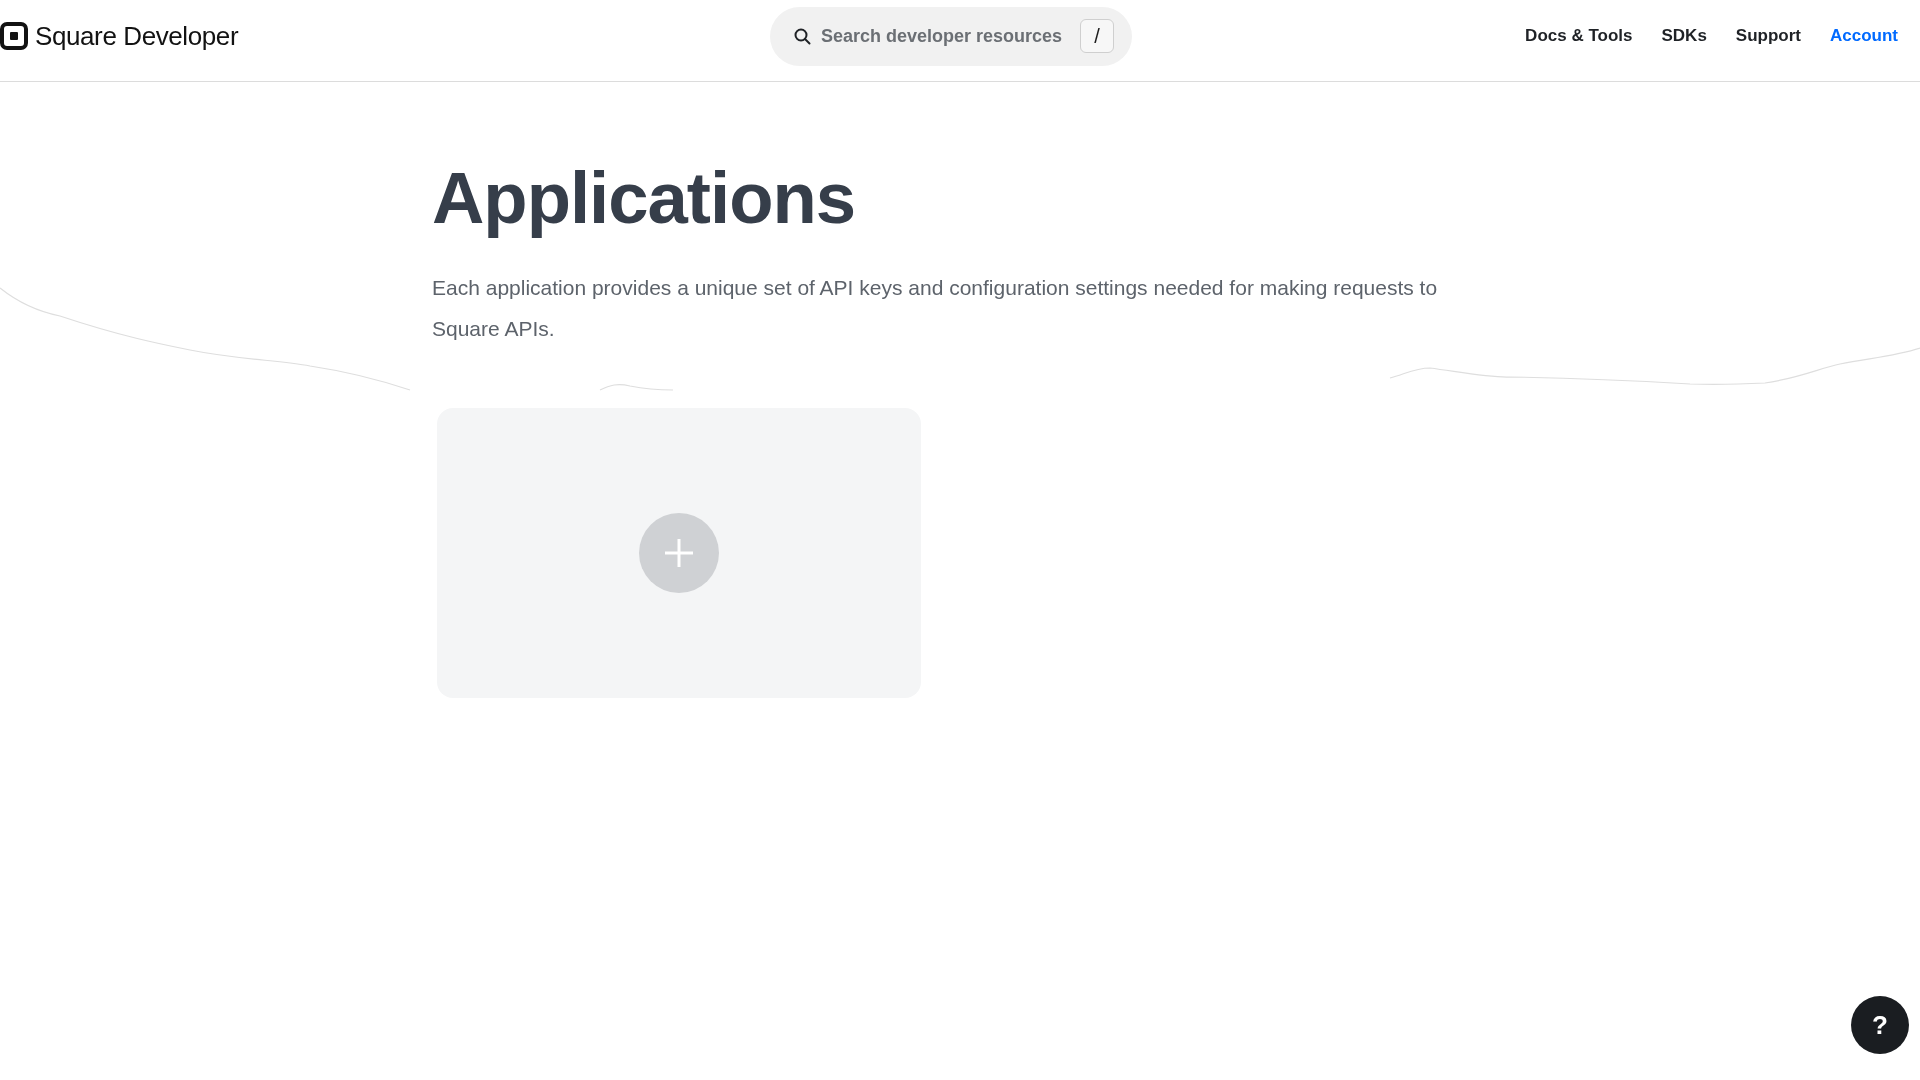  Describe the element at coordinates (945, 36) in the screenshot. I see `search-input: Search developer resources` at that location.